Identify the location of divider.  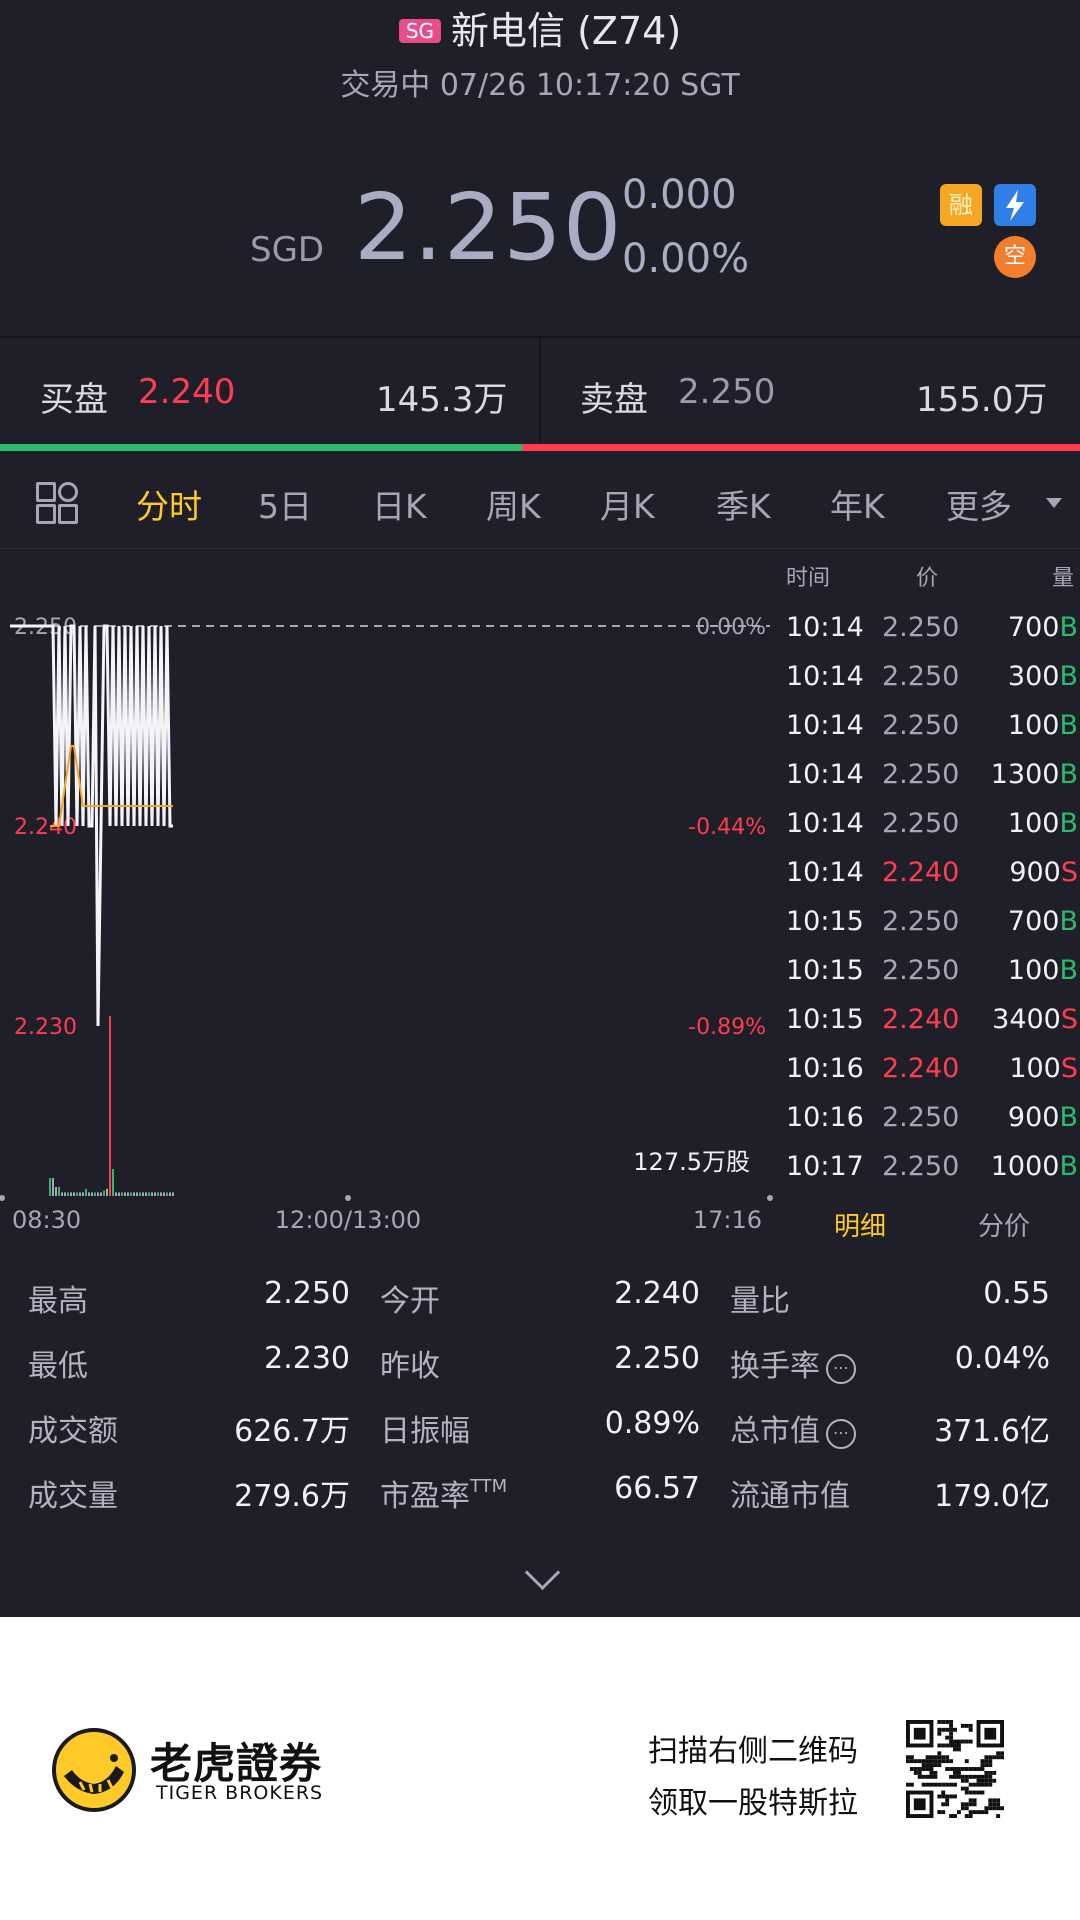
(540, 390).